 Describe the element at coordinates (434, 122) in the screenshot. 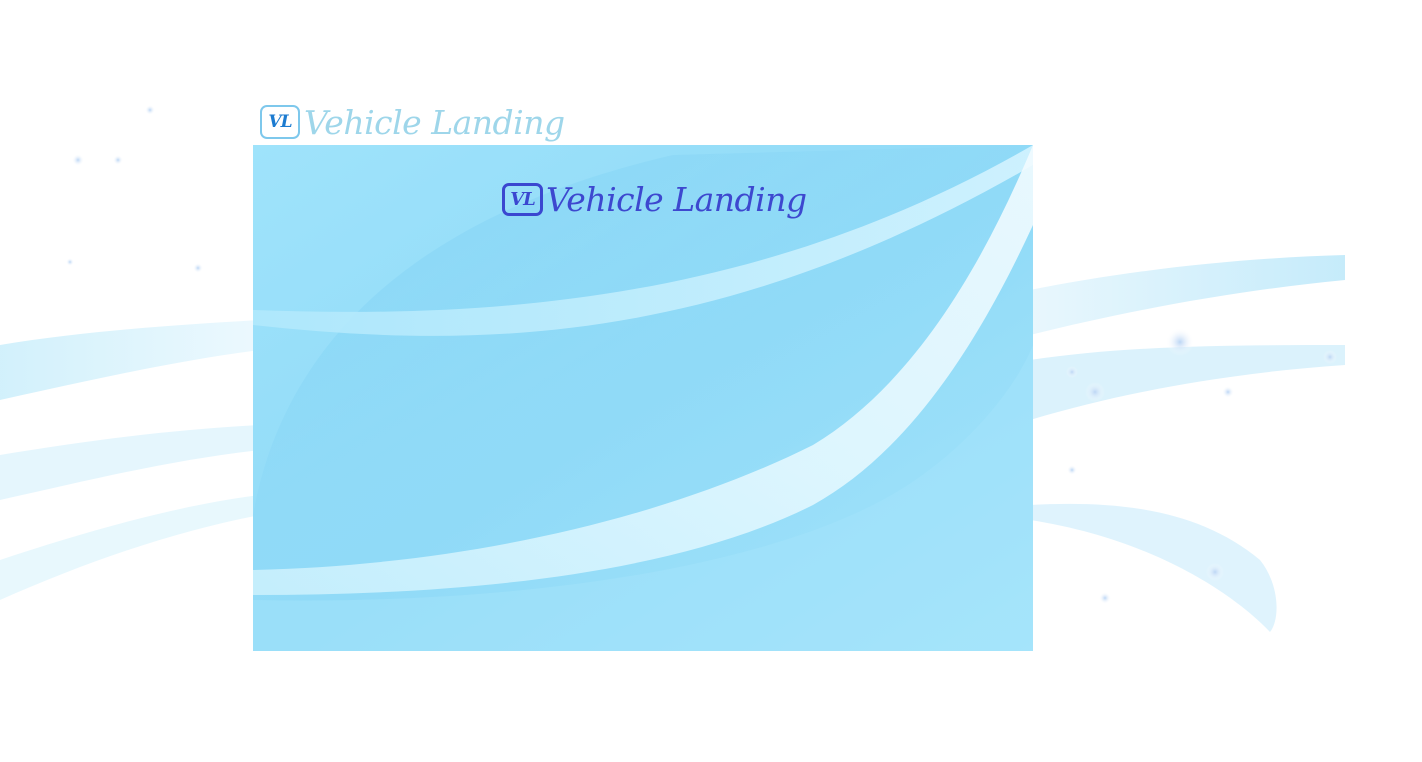

I see `header-brand-name: Vehicle Landing` at that location.